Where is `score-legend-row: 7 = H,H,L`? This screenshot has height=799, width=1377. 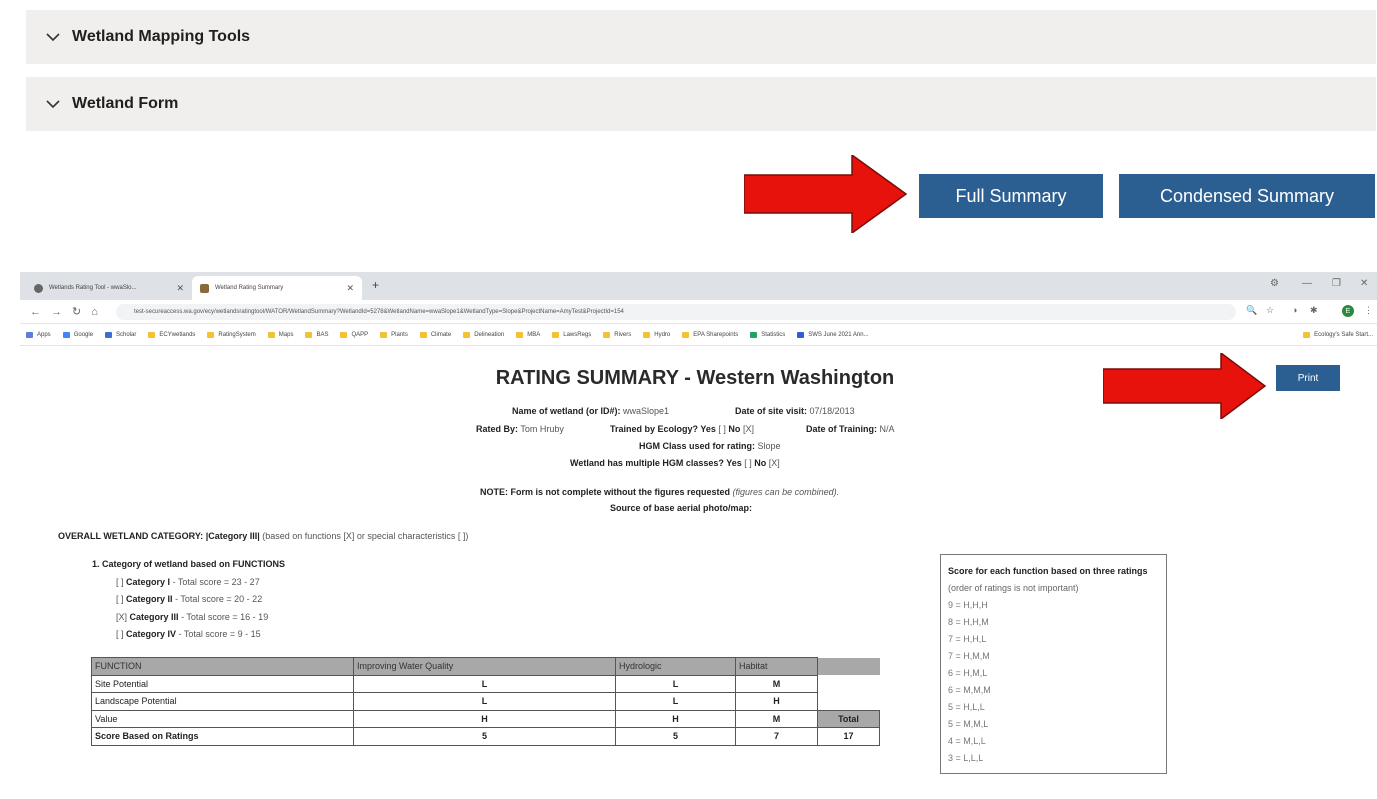 score-legend-row: 7 = H,H,L is located at coordinates (967, 639).